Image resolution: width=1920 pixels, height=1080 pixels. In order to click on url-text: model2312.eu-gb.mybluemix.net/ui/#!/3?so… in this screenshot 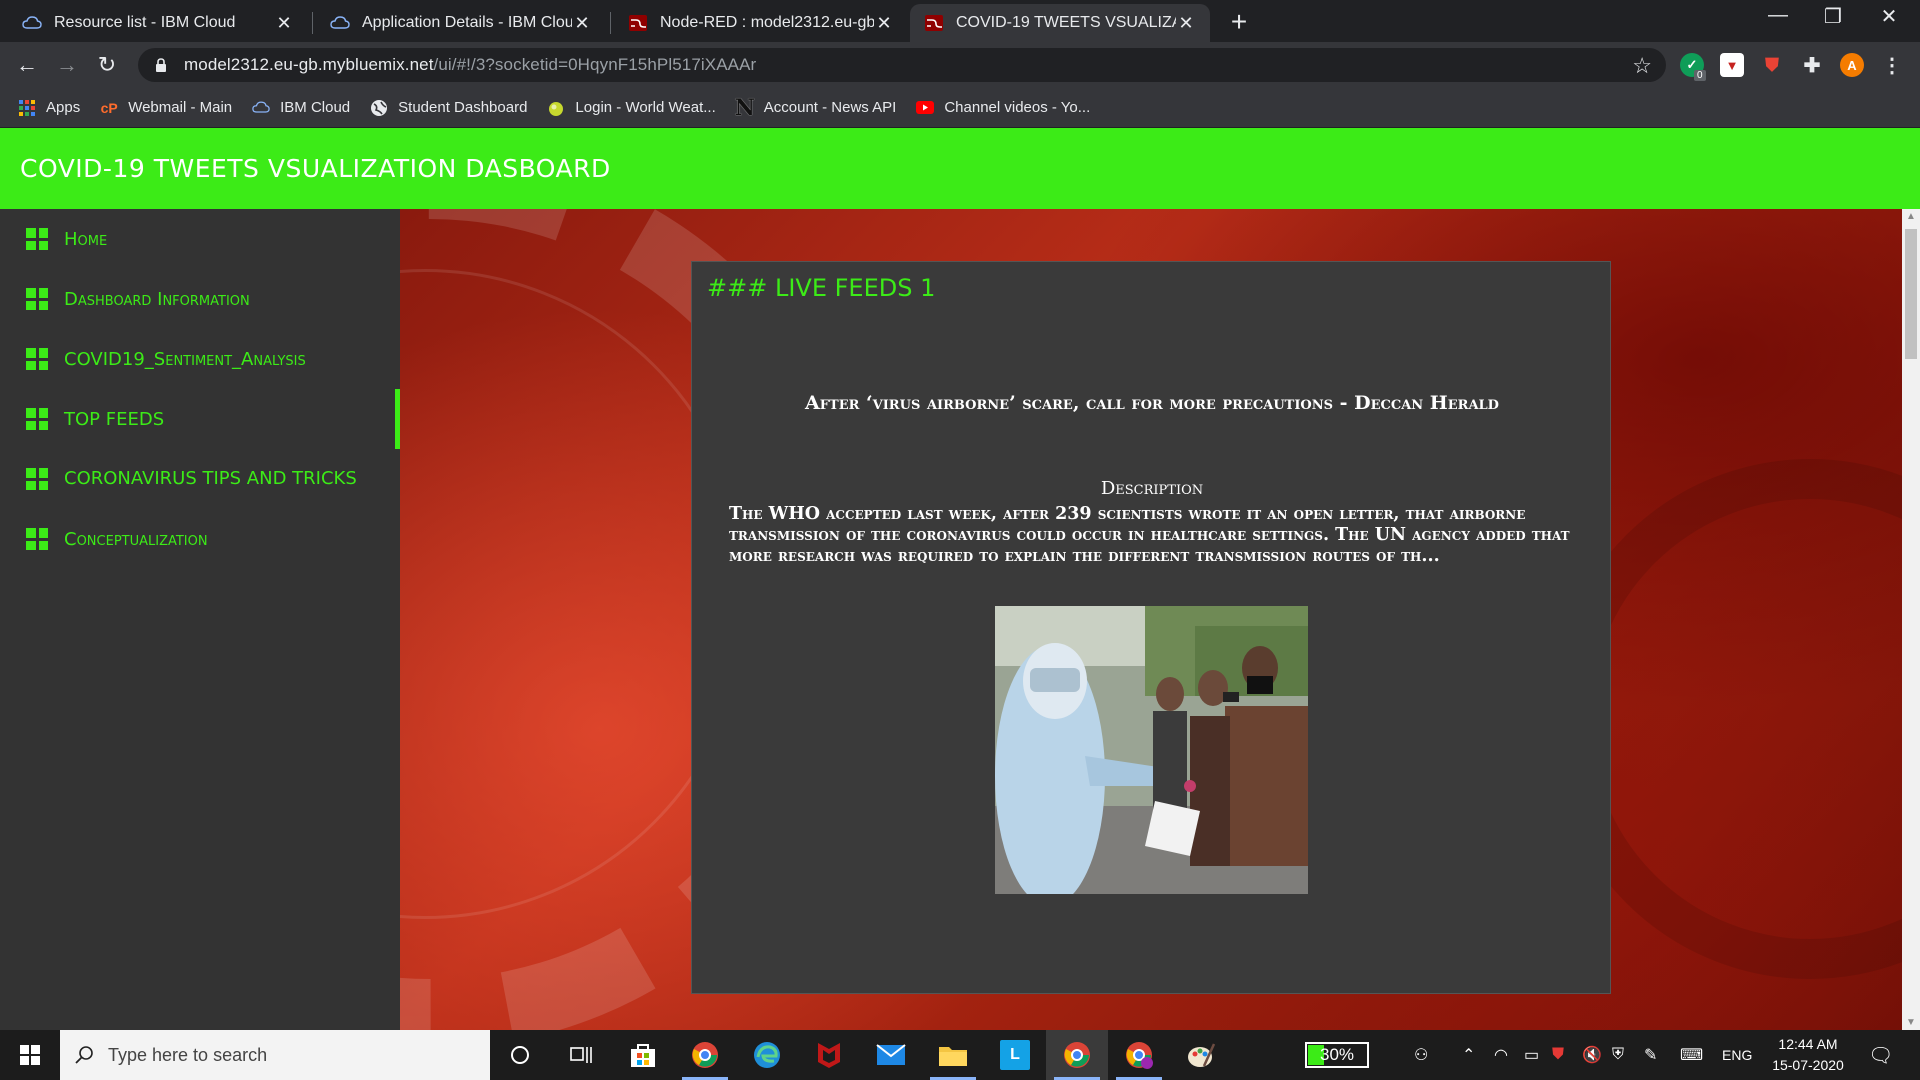, I will do `click(470, 65)`.